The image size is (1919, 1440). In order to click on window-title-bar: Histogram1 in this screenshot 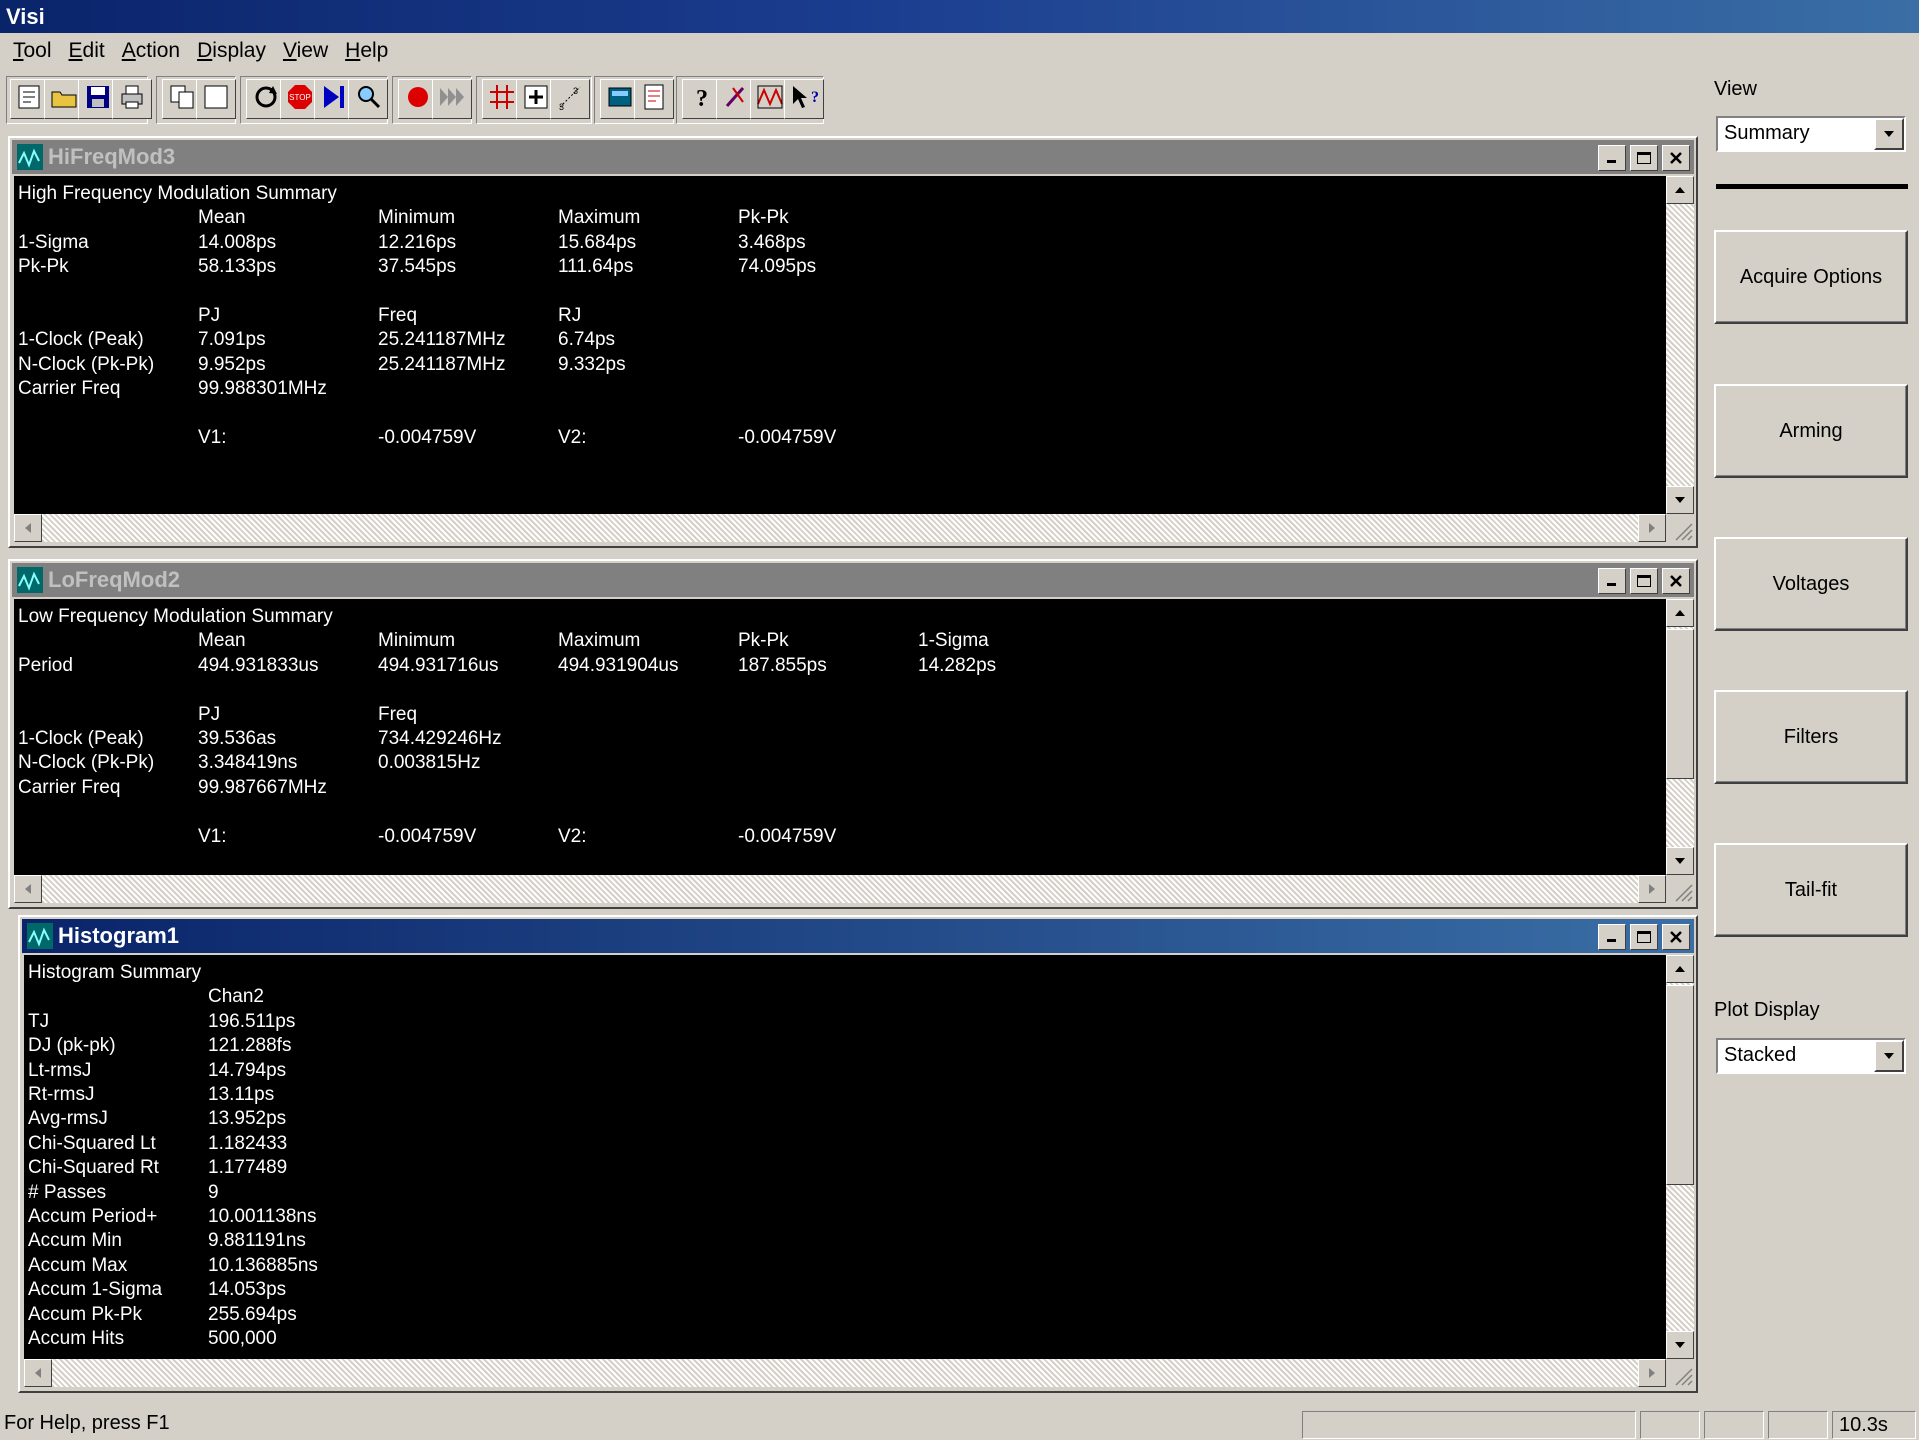, I will do `click(858, 936)`.